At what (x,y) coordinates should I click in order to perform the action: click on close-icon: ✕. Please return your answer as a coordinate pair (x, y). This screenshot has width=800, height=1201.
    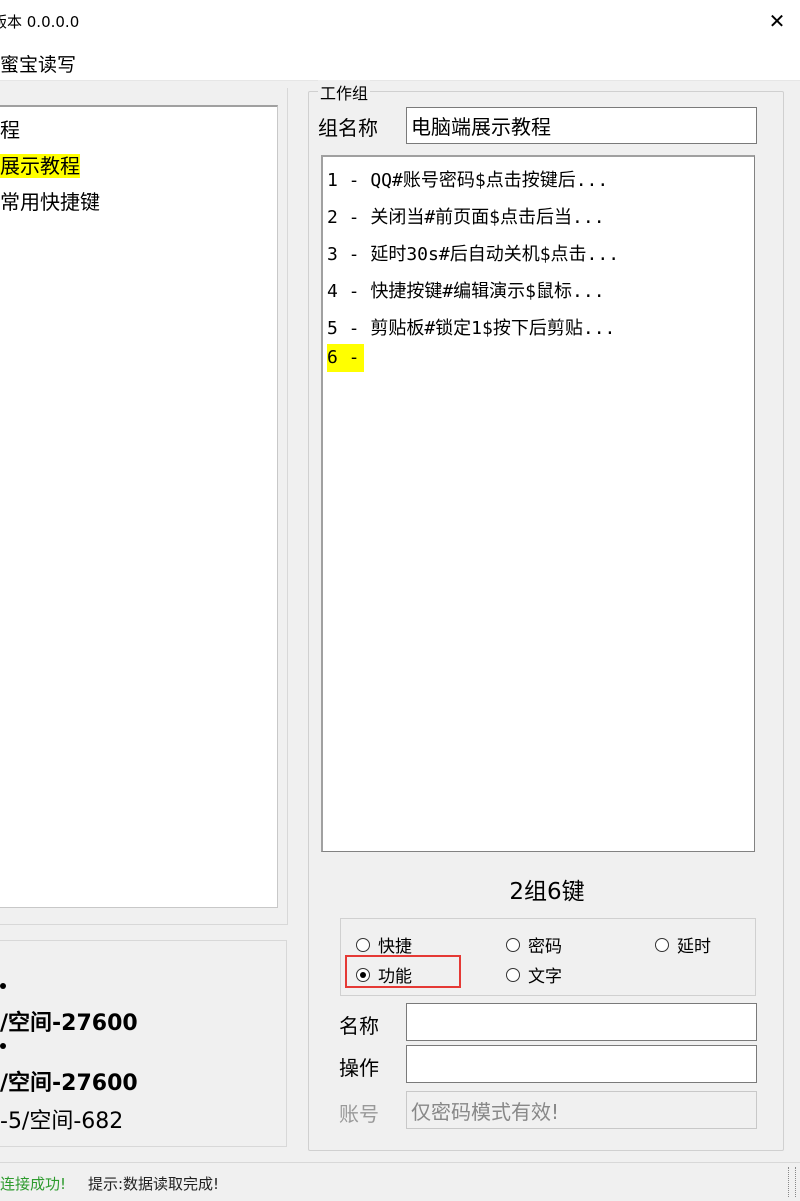
    Looking at the image, I should click on (777, 21).